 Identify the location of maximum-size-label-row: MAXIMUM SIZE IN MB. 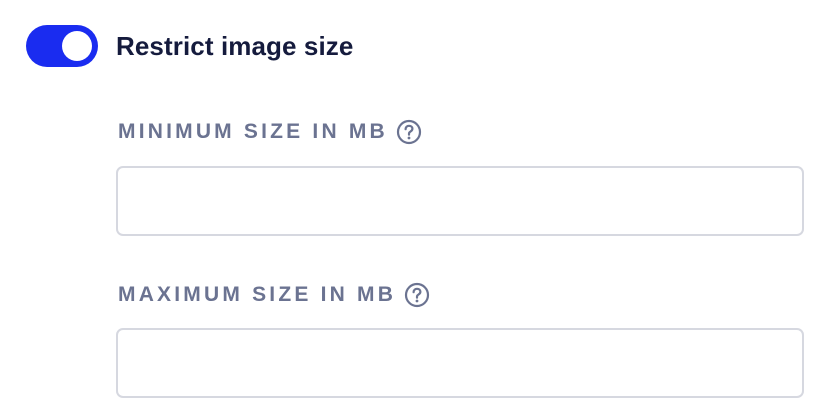
(274, 295).